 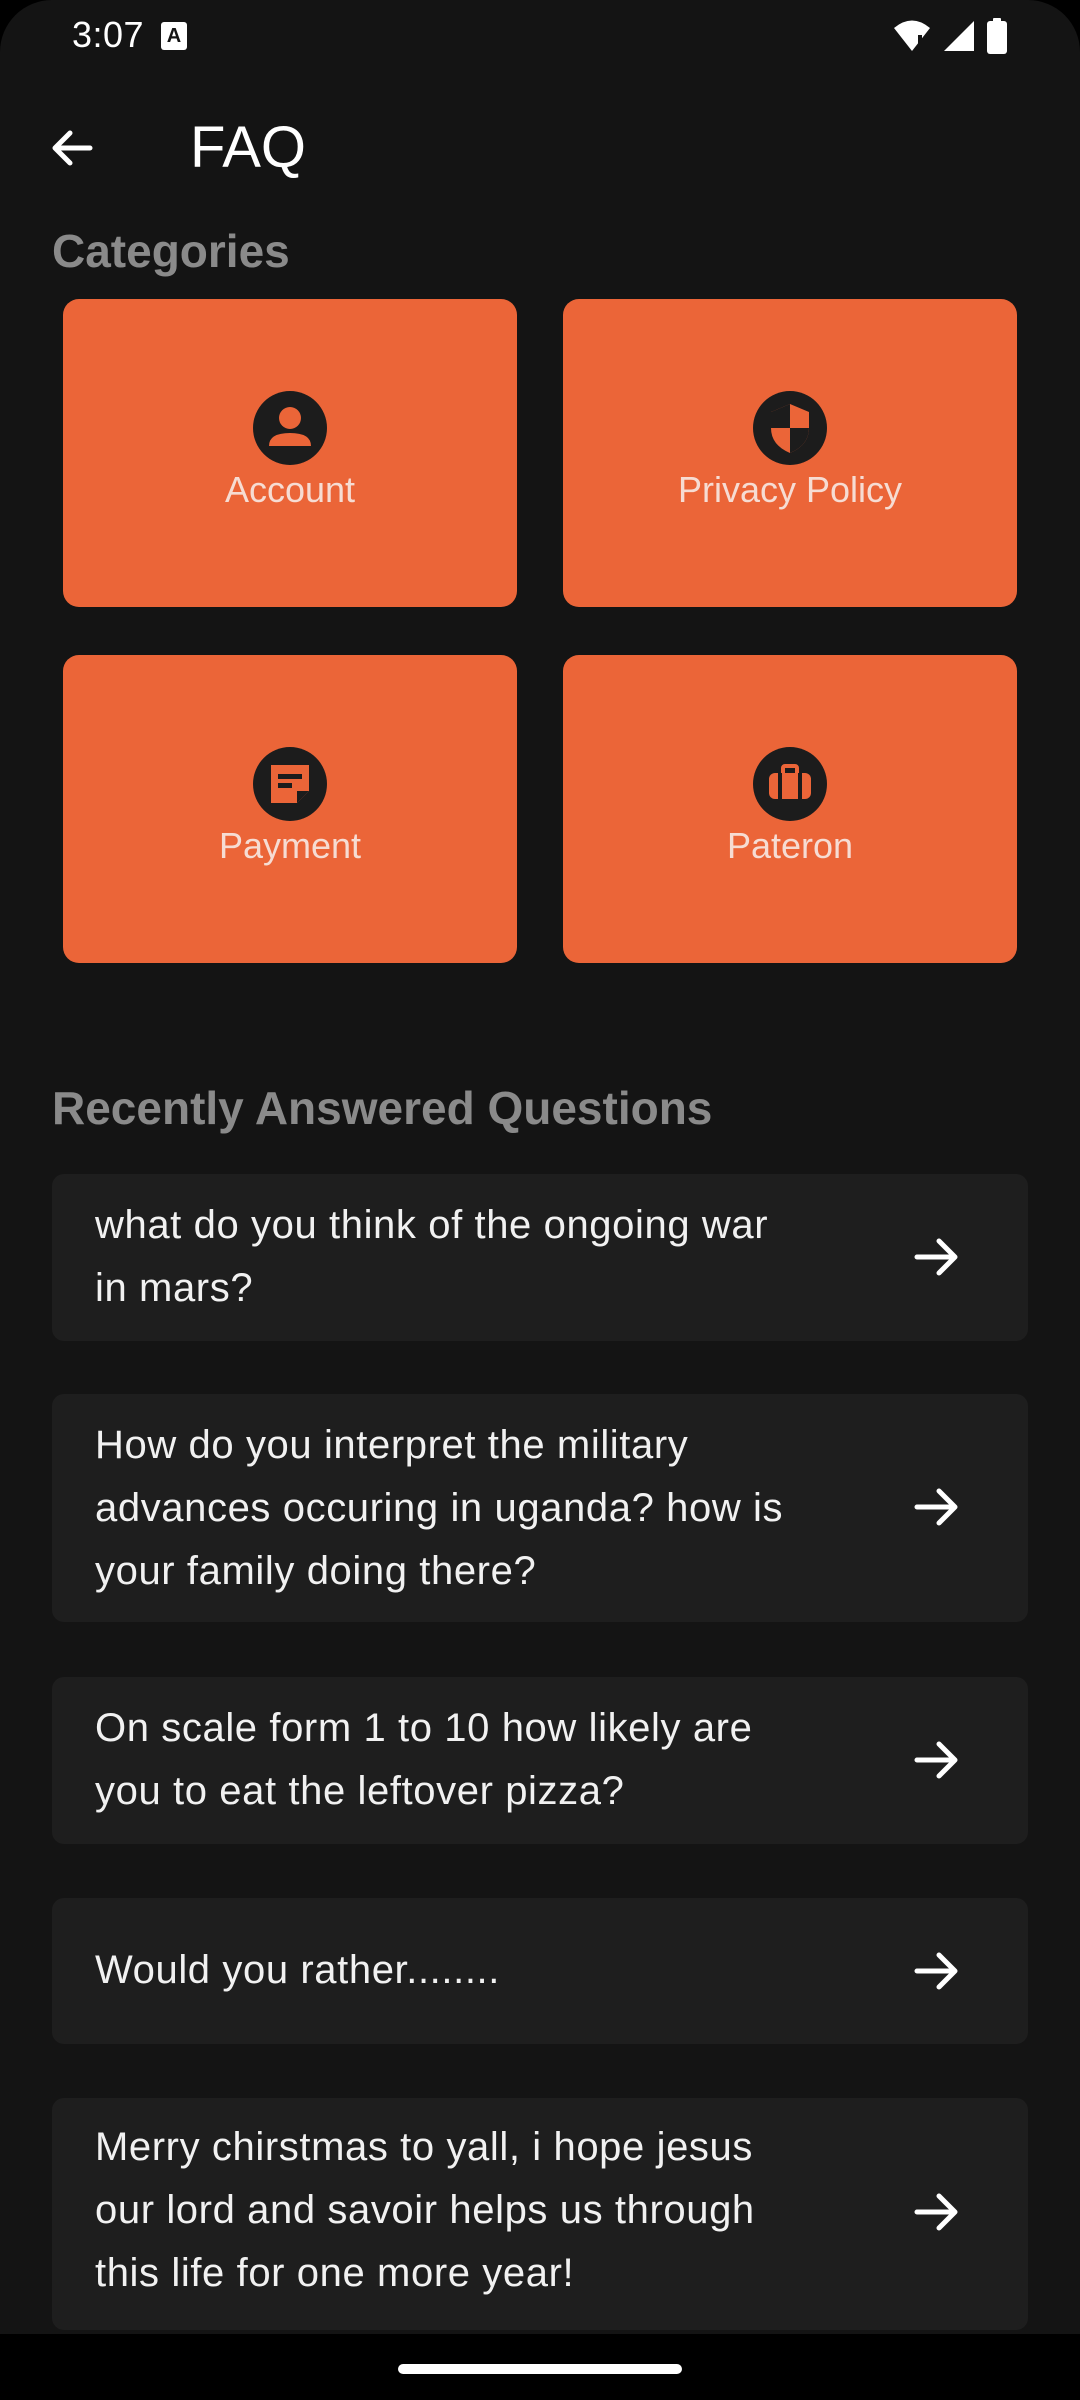 I want to click on question-line: in mars?, so click(x=174, y=1288).